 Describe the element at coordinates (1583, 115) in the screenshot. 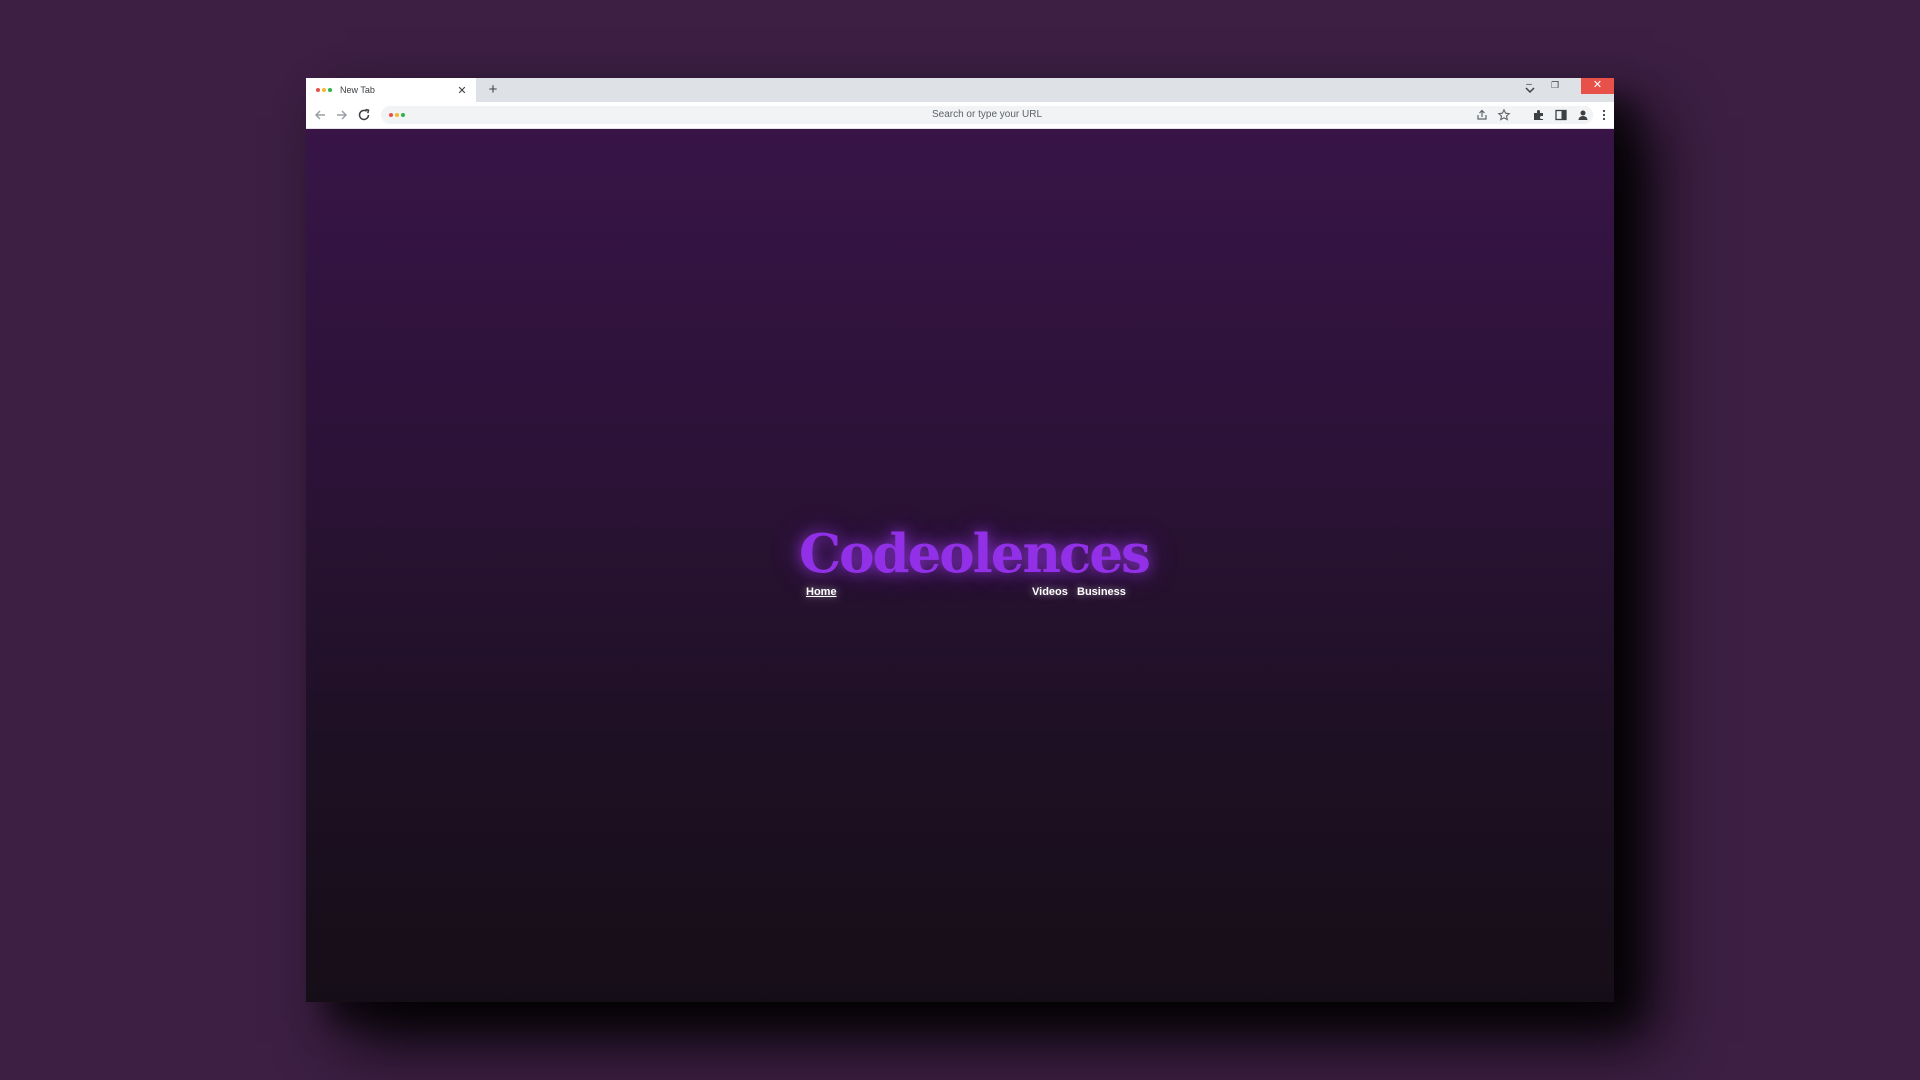

I see `profile-icon` at that location.